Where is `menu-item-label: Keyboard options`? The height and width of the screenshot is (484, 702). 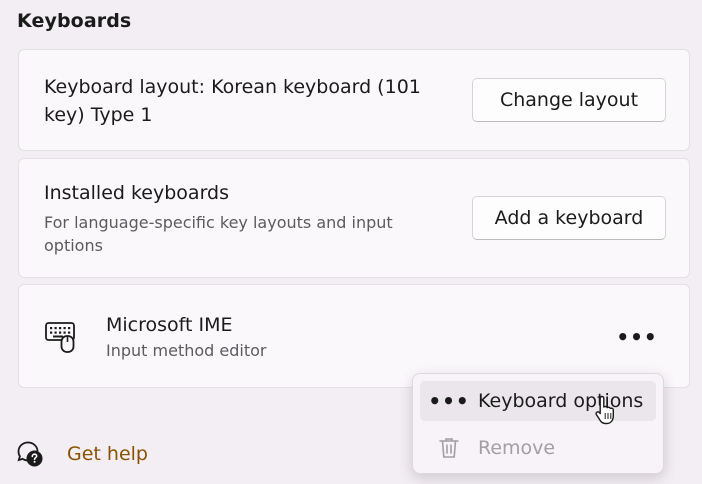
menu-item-label: Keyboard options is located at coordinates (561, 401).